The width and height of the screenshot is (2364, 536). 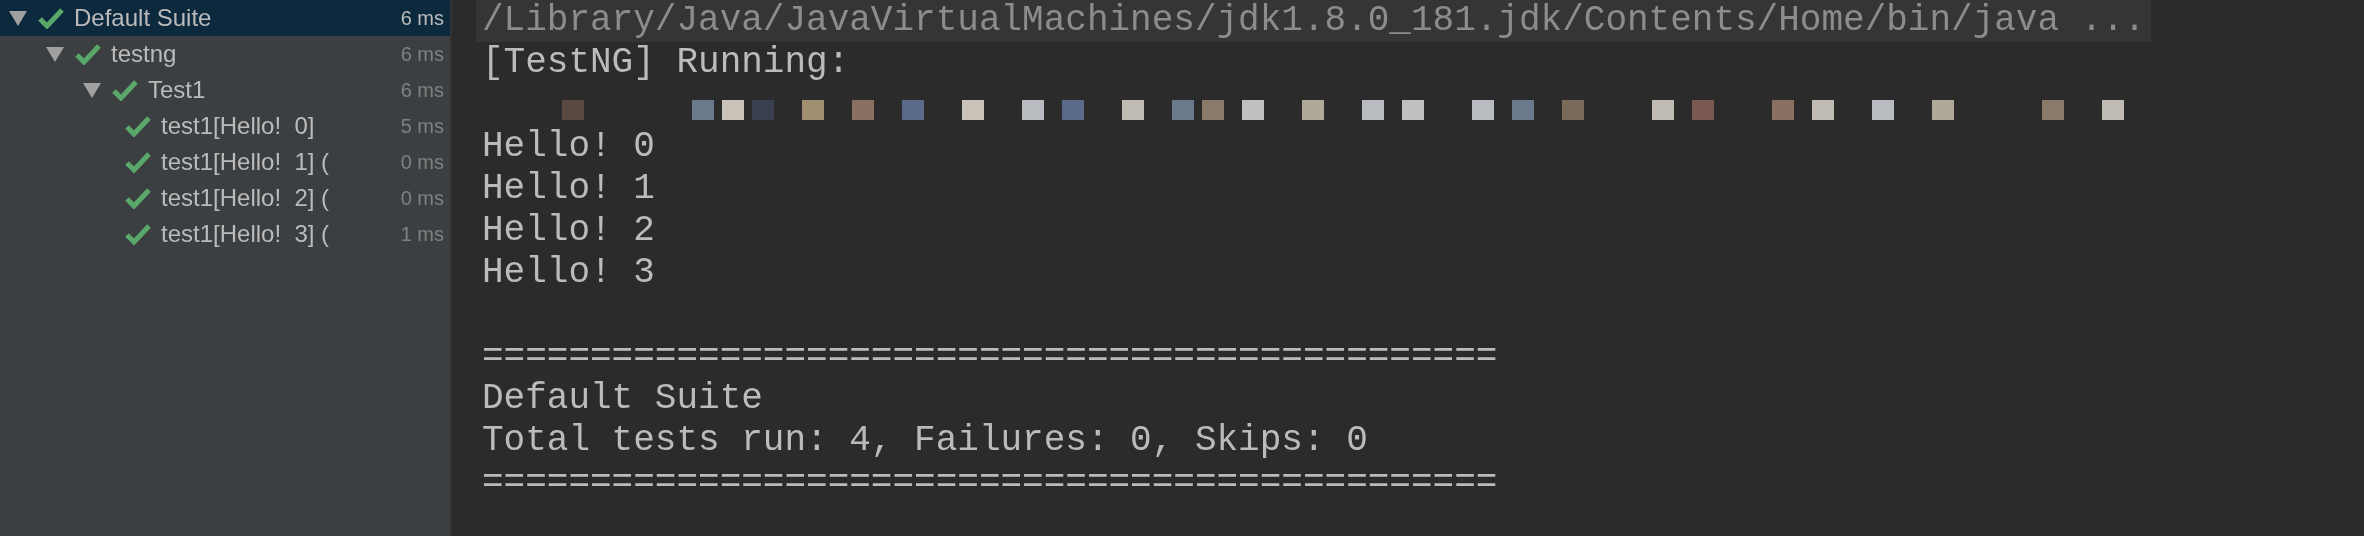 What do you see at coordinates (225, 18) in the screenshot?
I see `tree-row: Default Suite 6 ms` at bounding box center [225, 18].